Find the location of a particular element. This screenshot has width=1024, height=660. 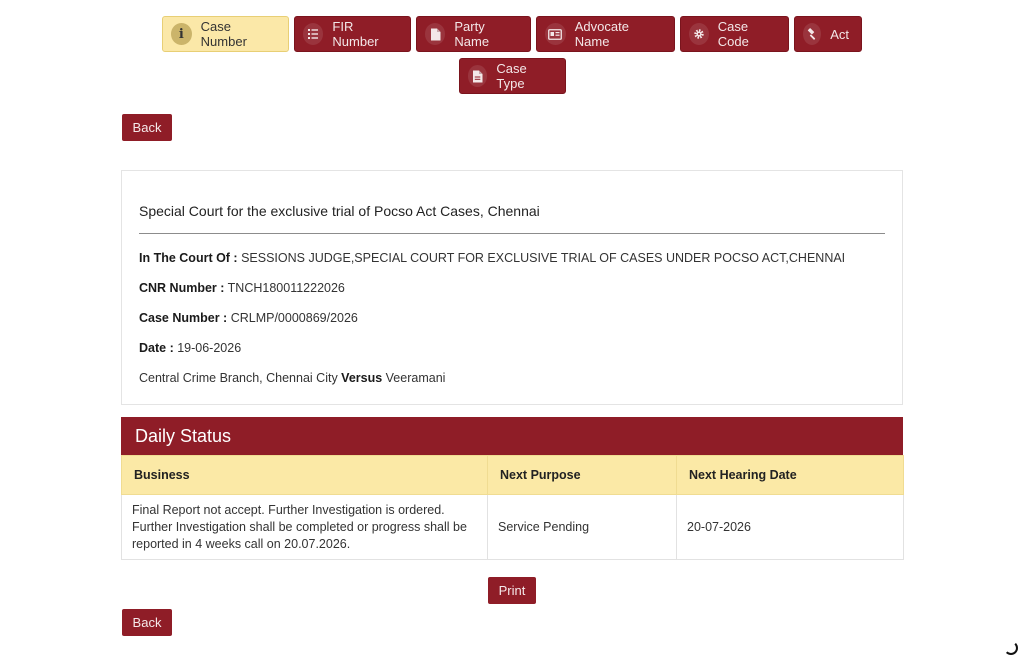

tab-party-name: Party Name is located at coordinates (473, 34).